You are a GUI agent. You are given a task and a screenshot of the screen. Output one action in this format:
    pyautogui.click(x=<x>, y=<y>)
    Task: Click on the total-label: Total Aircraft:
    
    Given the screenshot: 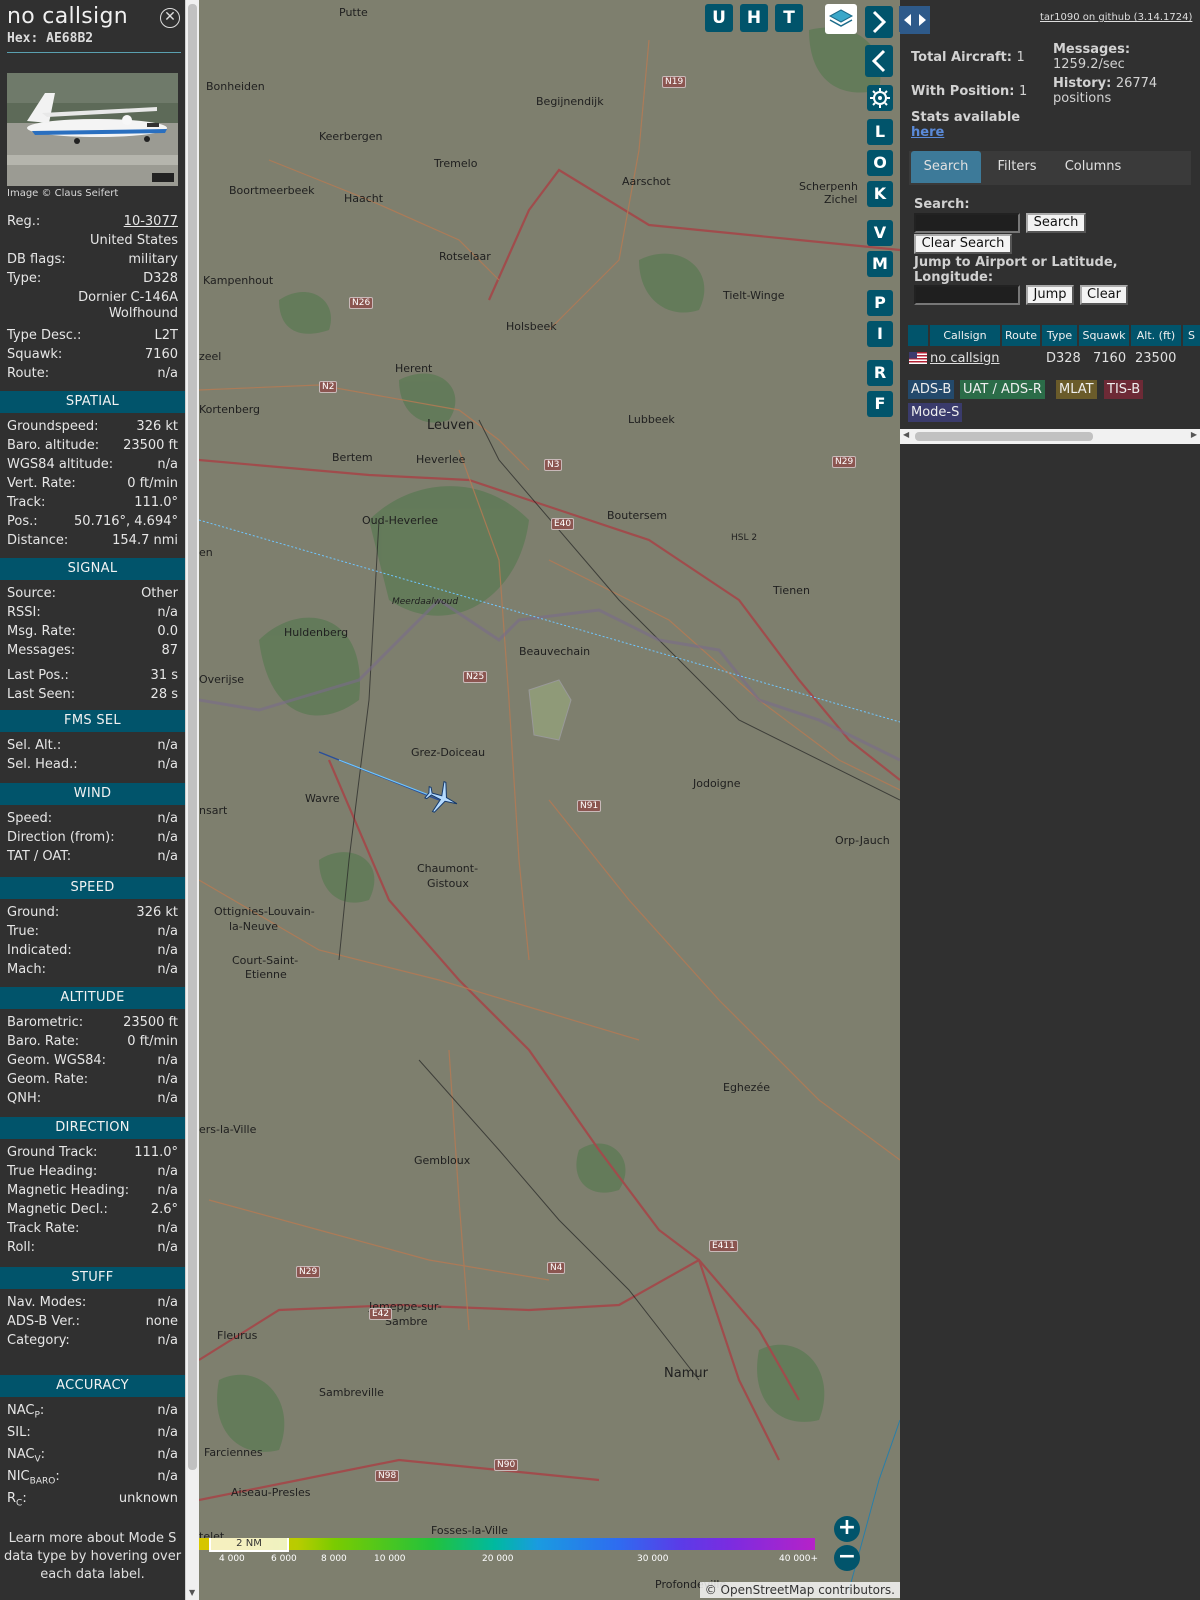 What is the action you would take?
    pyautogui.click(x=961, y=57)
    